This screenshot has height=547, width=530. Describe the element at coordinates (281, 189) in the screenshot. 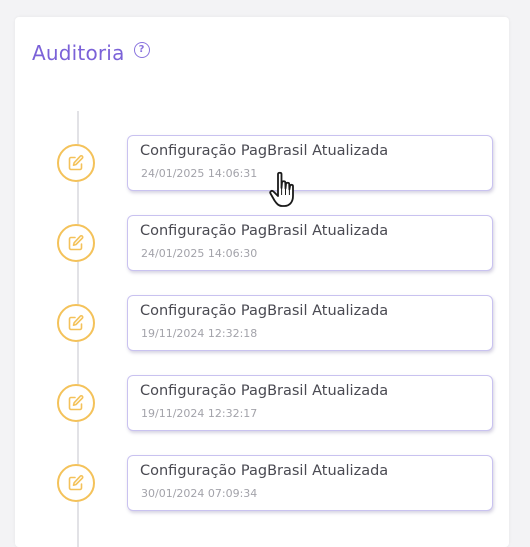

I see `hand-pointer-cursor-icon` at that location.